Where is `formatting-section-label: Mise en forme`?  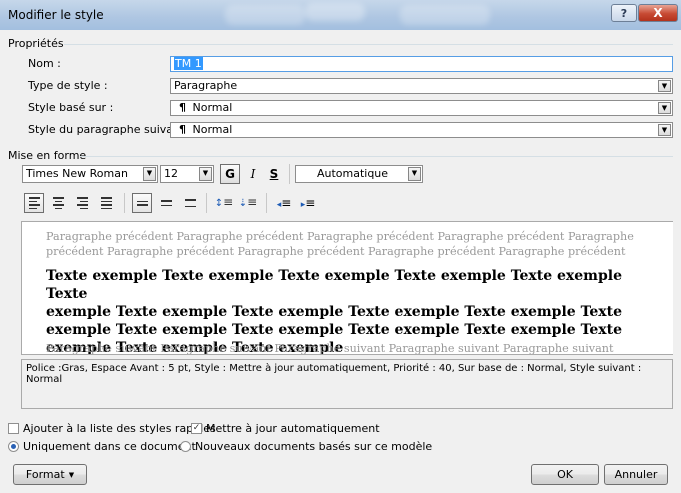
formatting-section-label: Mise en forme is located at coordinates (47, 155).